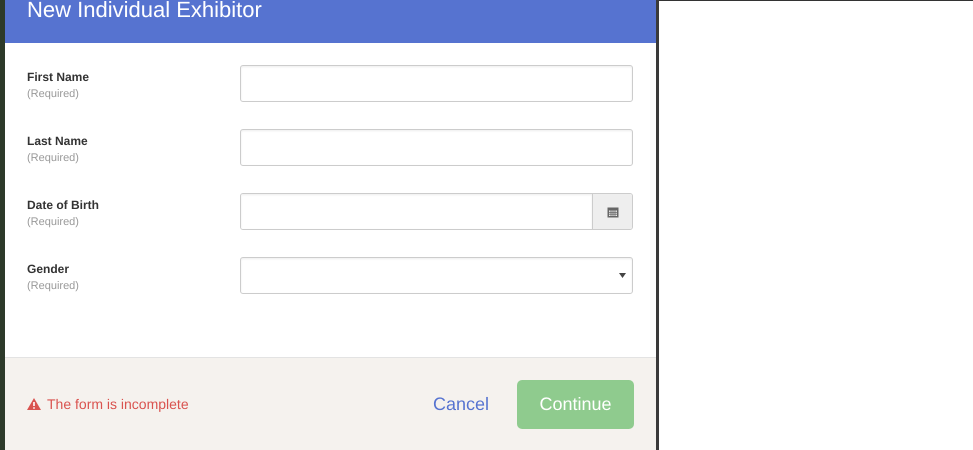  I want to click on field-label: First Name, so click(58, 77).